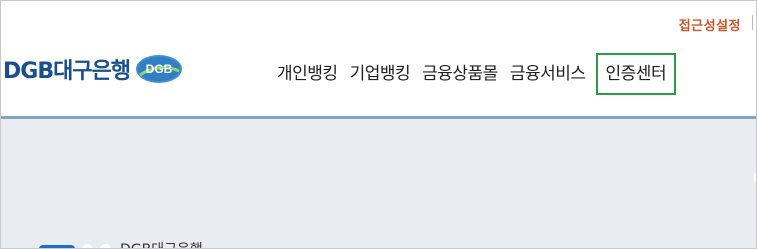  I want to click on gnb-personal-banking: 개인뱅킹, so click(307, 74).